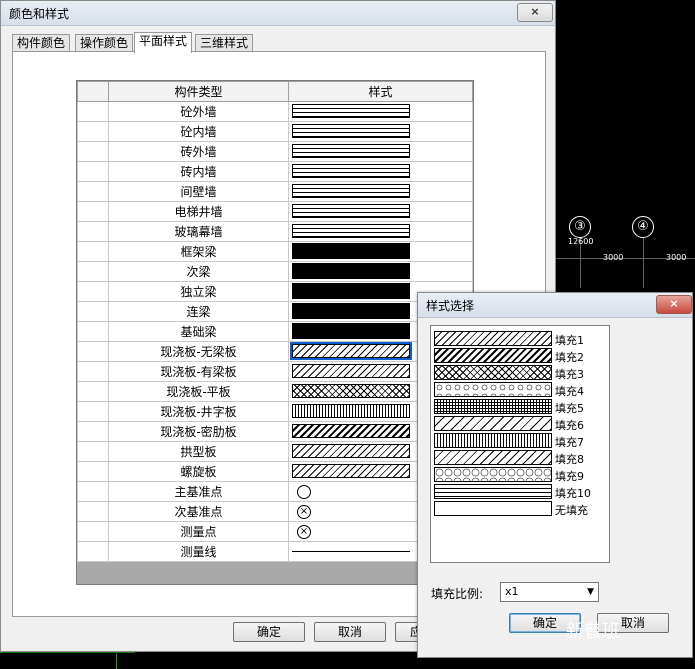 The image size is (695, 669). I want to click on component-type-cell: 基础梁, so click(198, 331).